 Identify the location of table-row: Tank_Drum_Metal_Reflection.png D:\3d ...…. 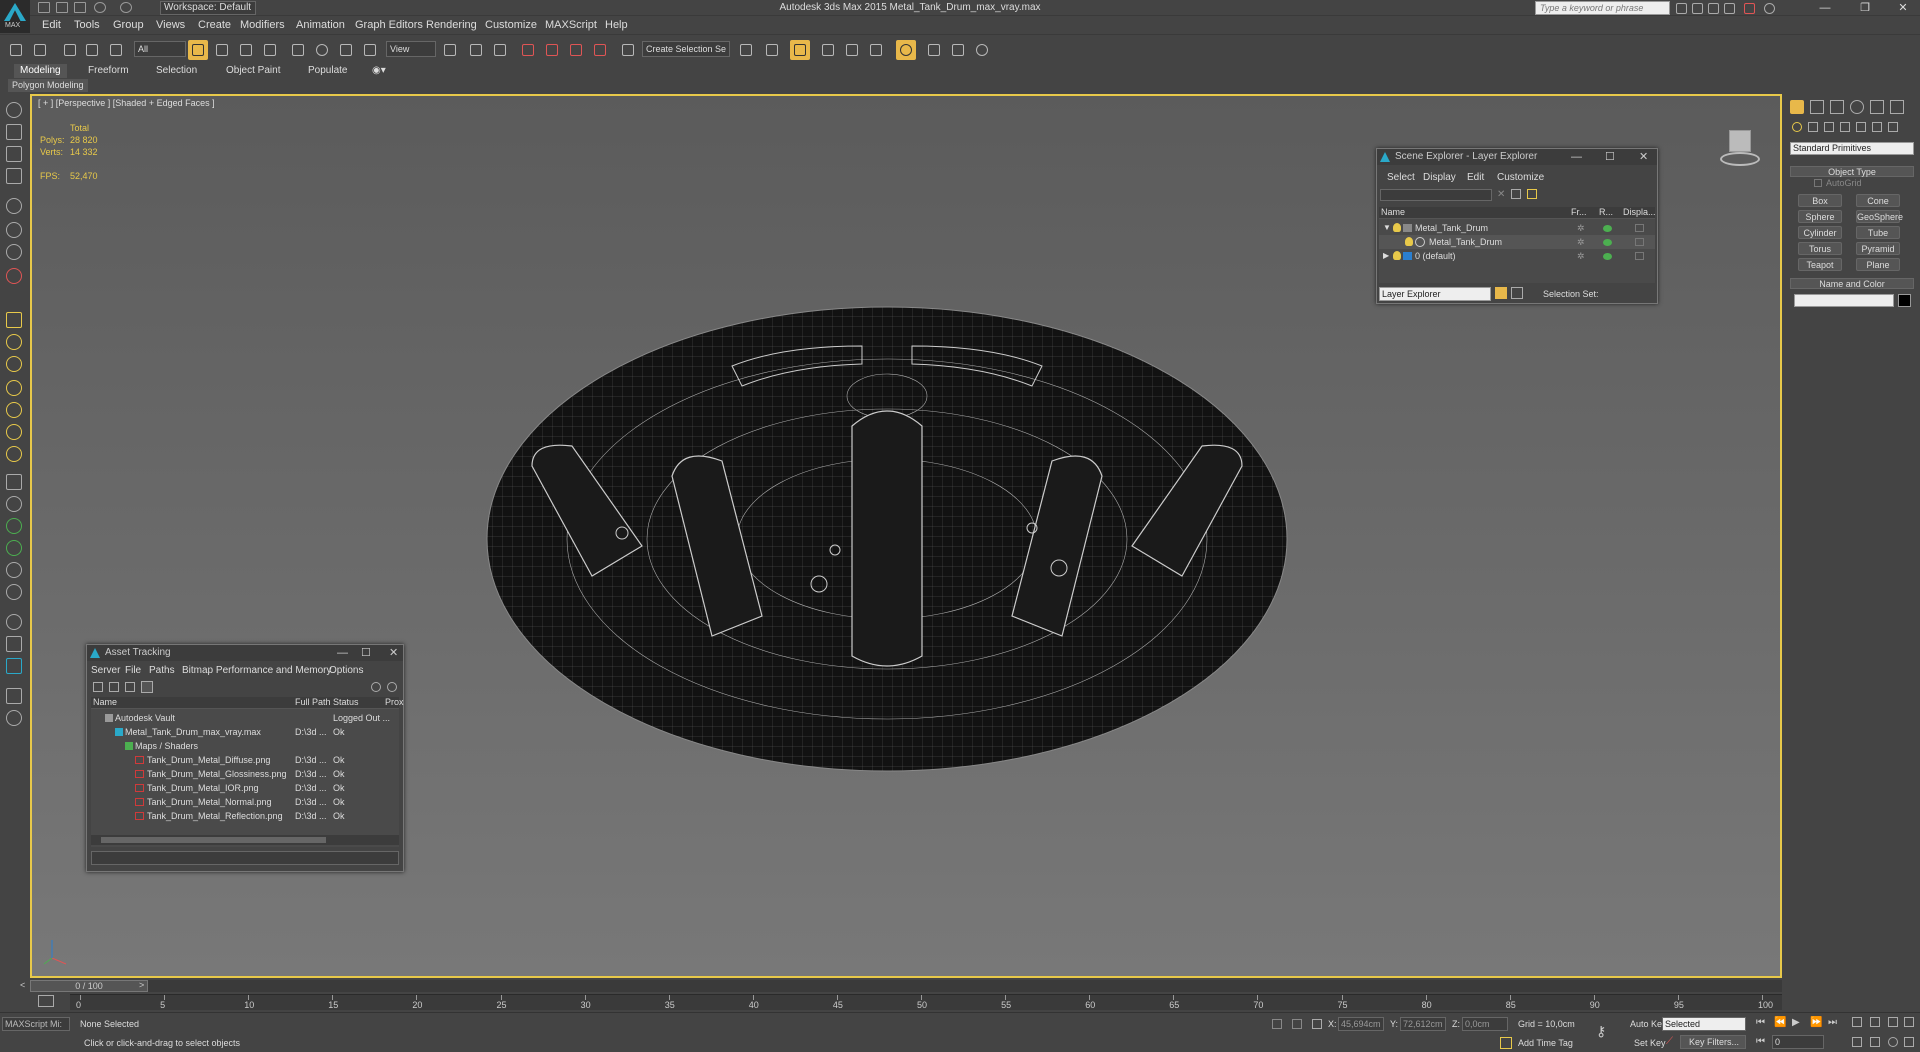
(245, 816).